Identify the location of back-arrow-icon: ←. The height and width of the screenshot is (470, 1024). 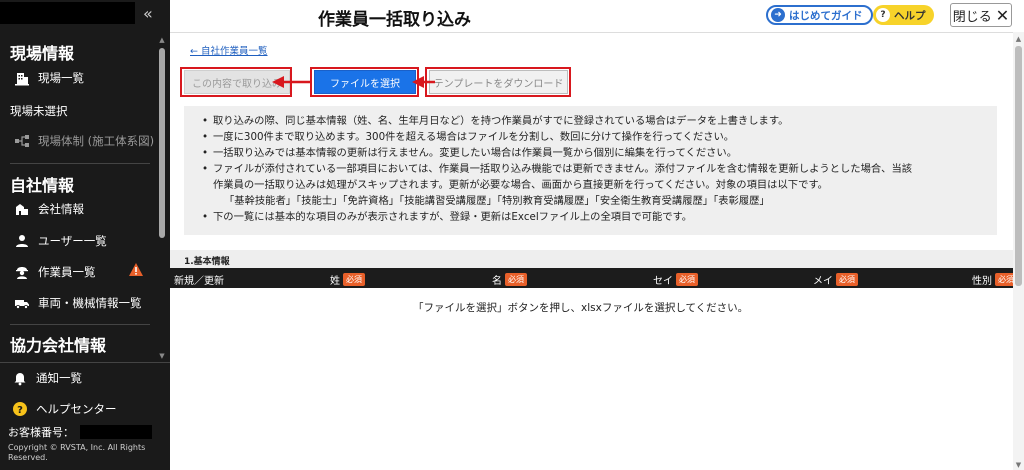
(194, 51).